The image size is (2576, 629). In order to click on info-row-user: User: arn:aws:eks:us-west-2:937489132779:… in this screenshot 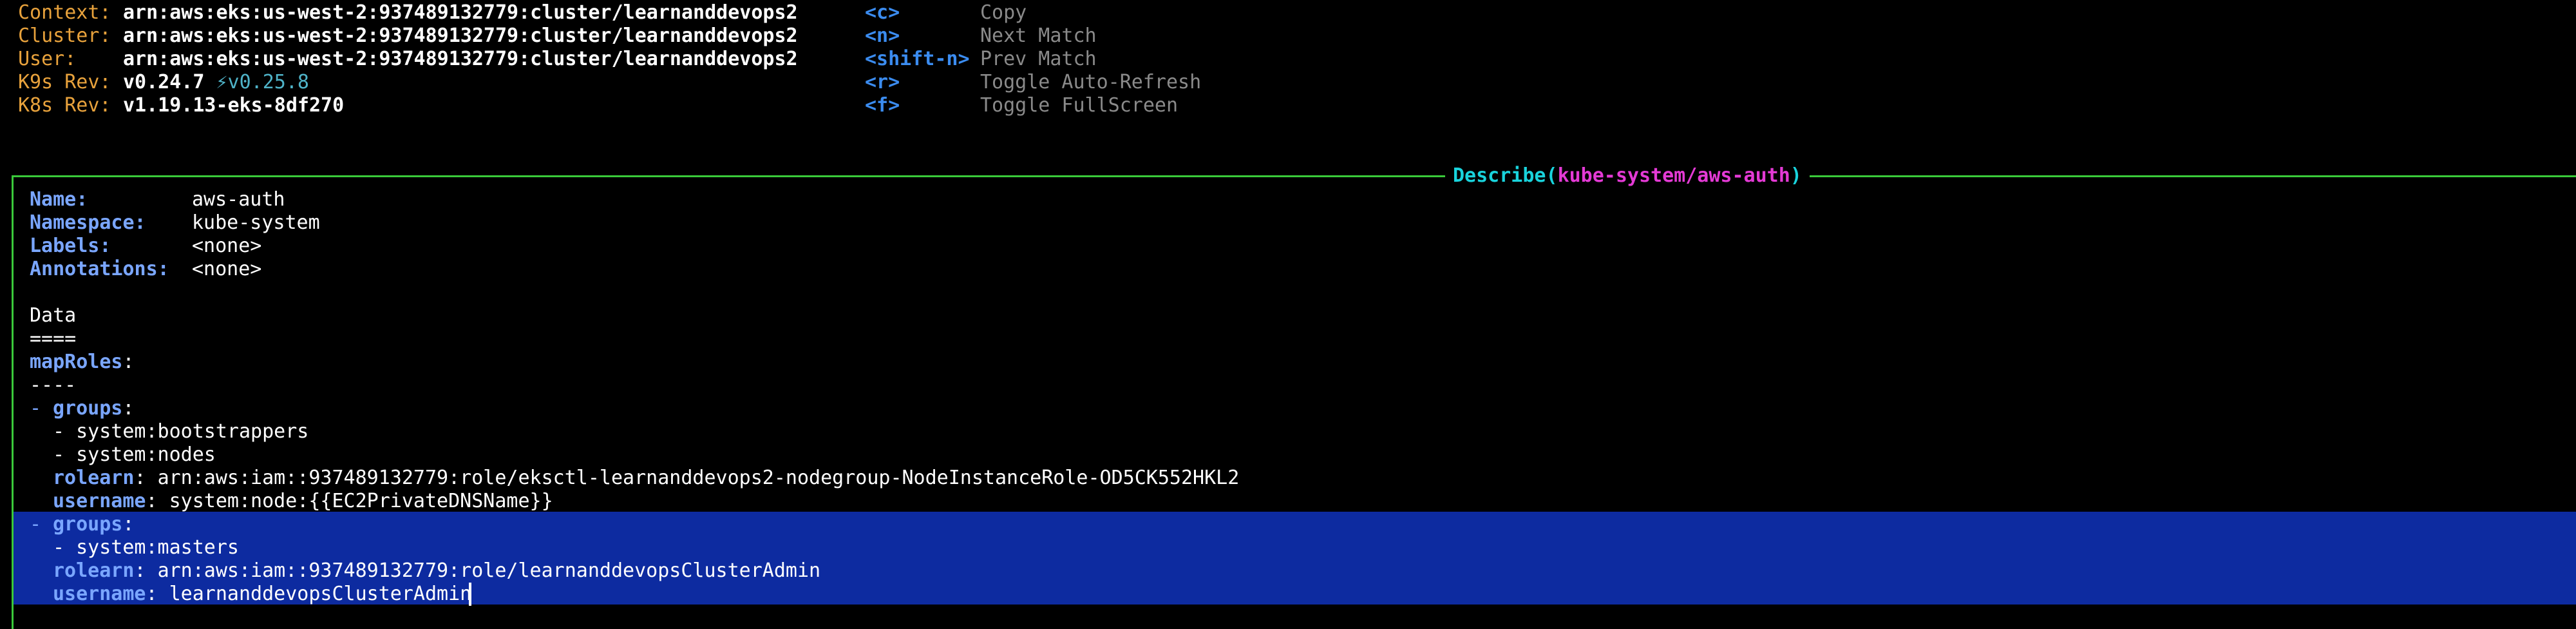, I will do `click(408, 59)`.